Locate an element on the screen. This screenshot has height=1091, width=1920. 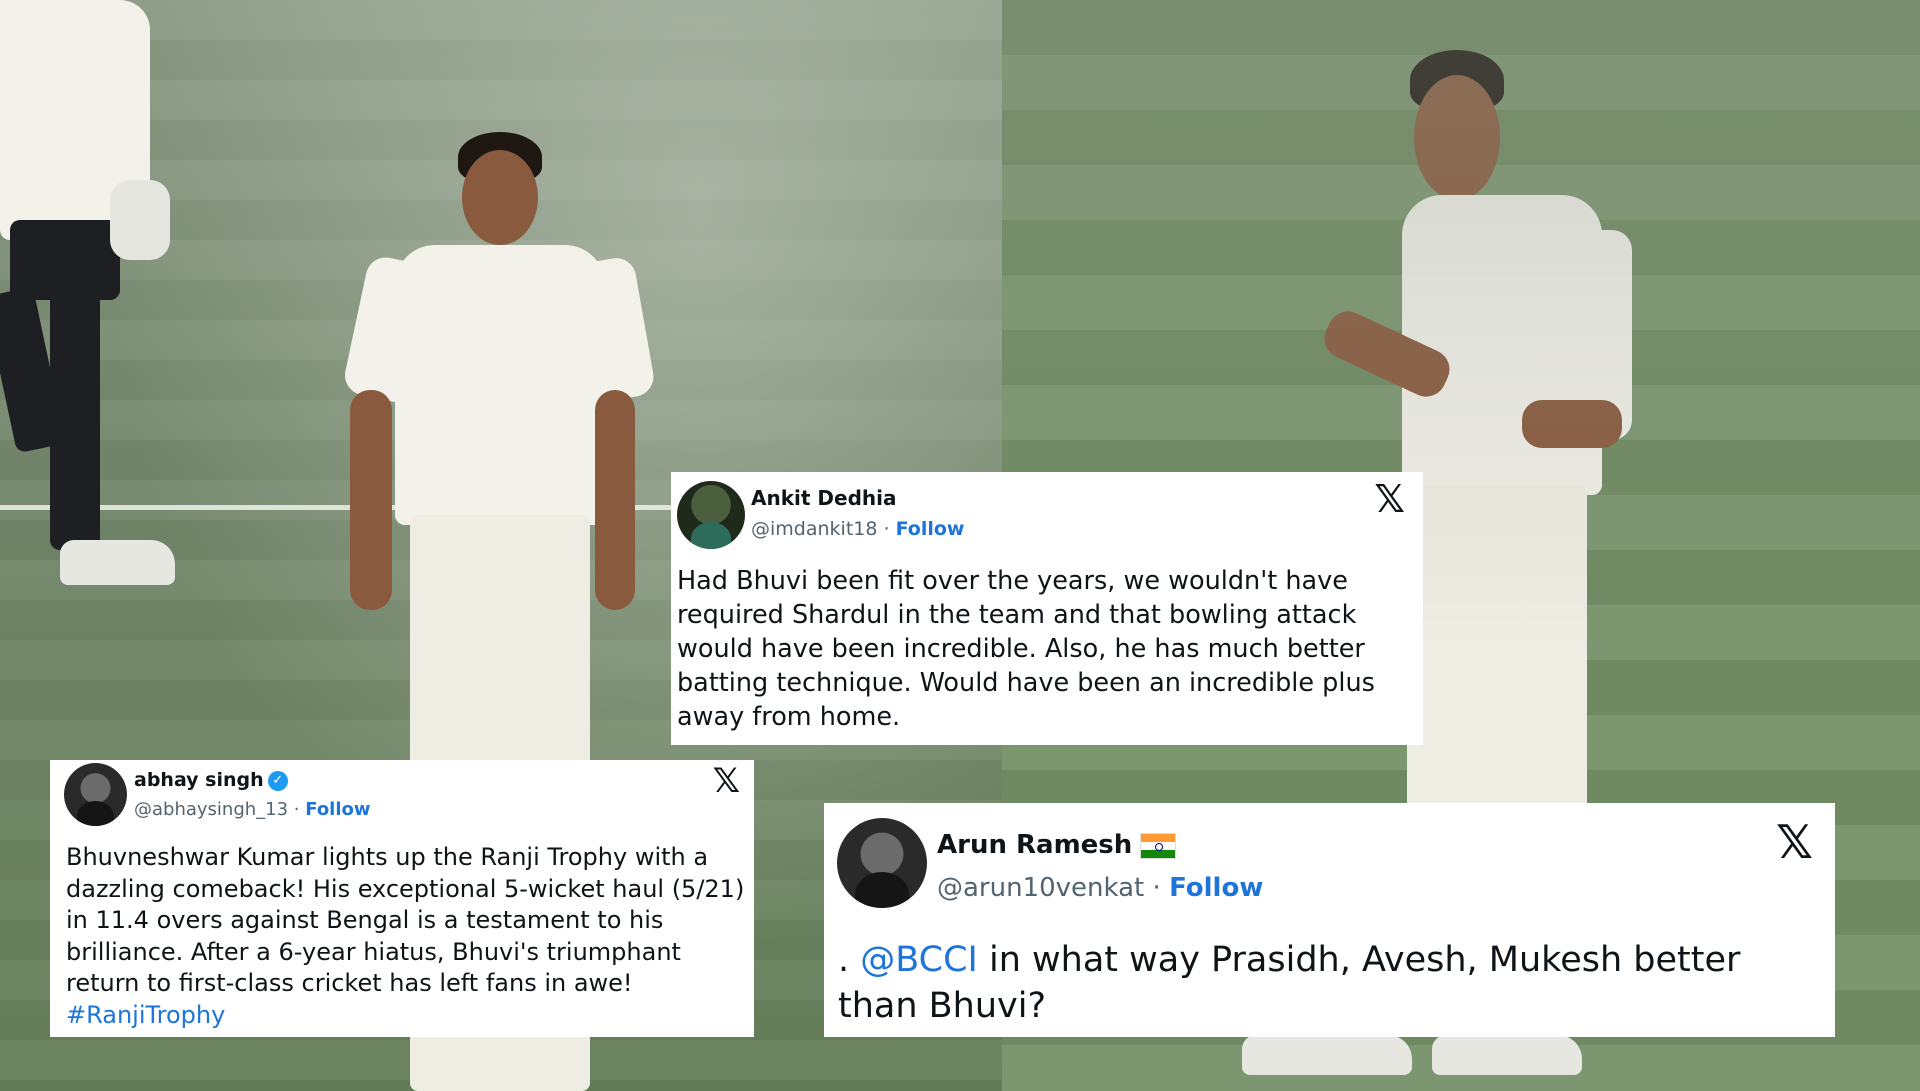
tweet-author-name-text: Arun Ramesh is located at coordinates (1034, 845).